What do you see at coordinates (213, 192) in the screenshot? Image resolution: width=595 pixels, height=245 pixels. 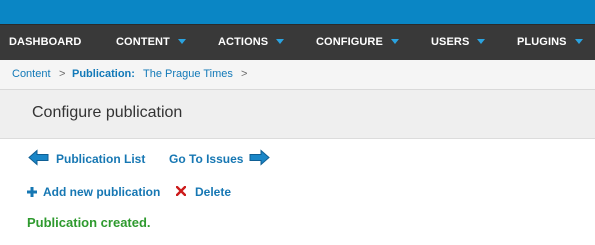 I see `delete-link: Delete` at bounding box center [213, 192].